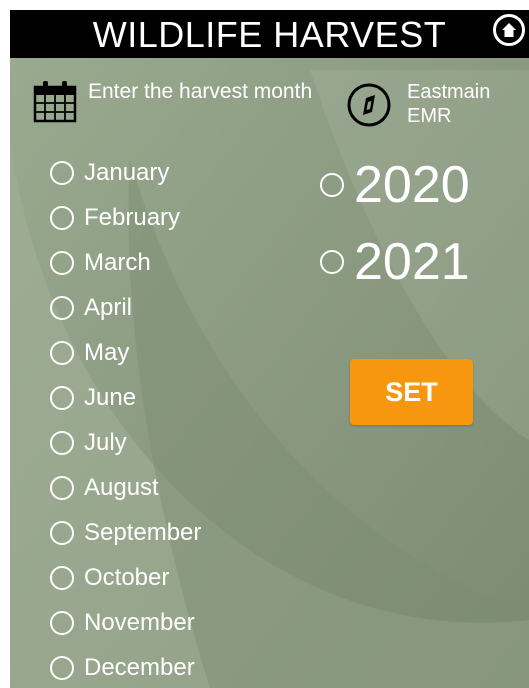 This screenshot has width=529, height=688. Describe the element at coordinates (139, 622) in the screenshot. I see `month-label: November` at that location.